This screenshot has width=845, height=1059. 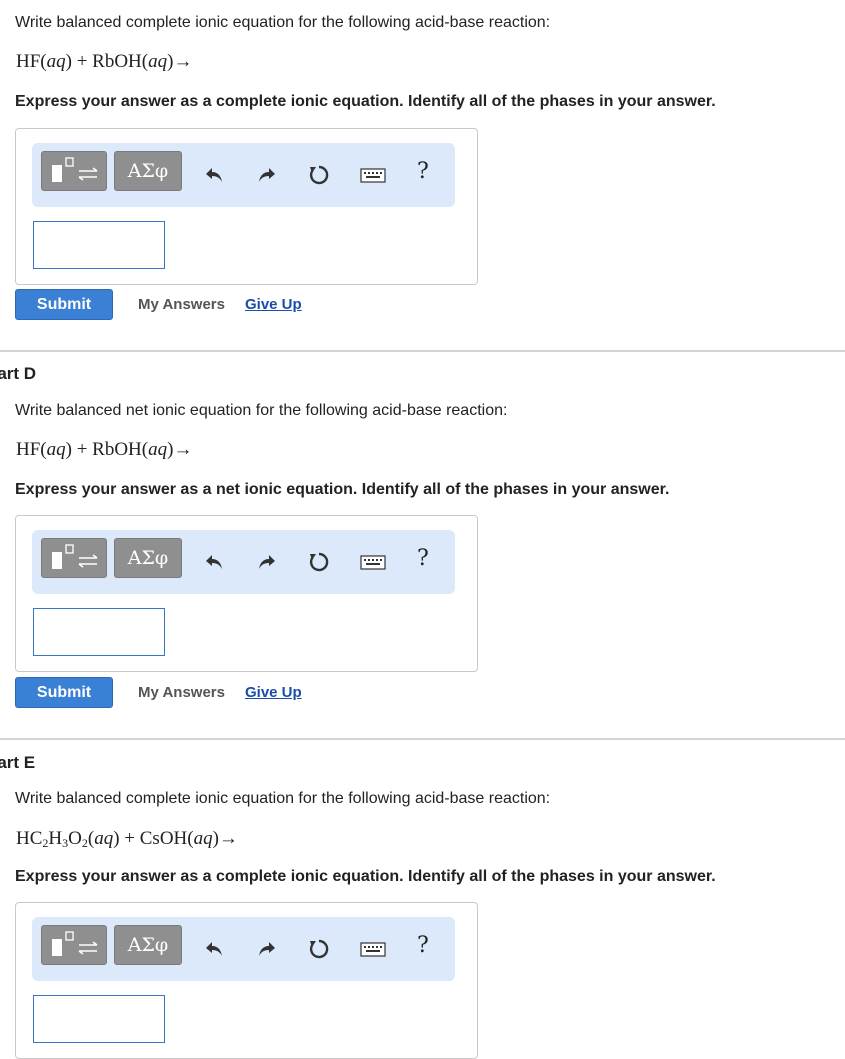 I want to click on part-e-label: Part E, so click(x=18, y=762).